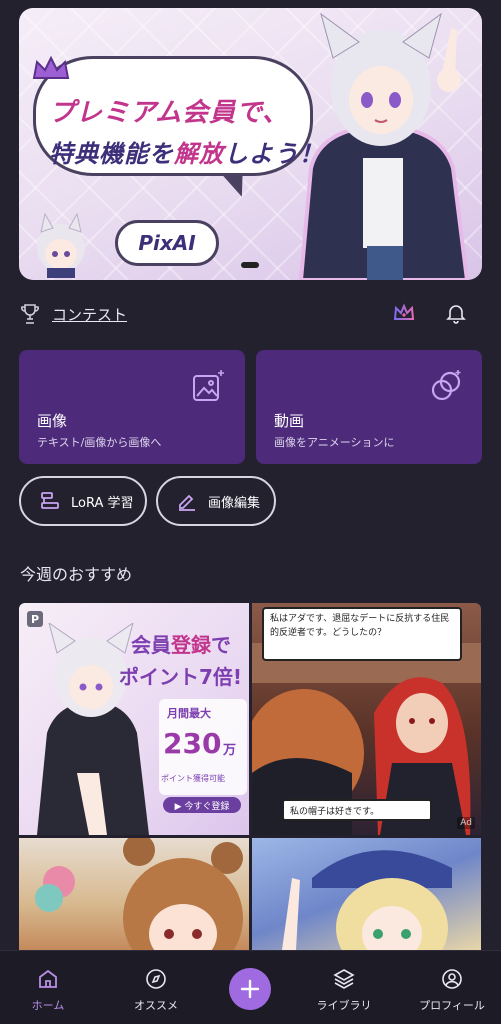  What do you see at coordinates (48, 978) in the screenshot?
I see `home-icon` at bounding box center [48, 978].